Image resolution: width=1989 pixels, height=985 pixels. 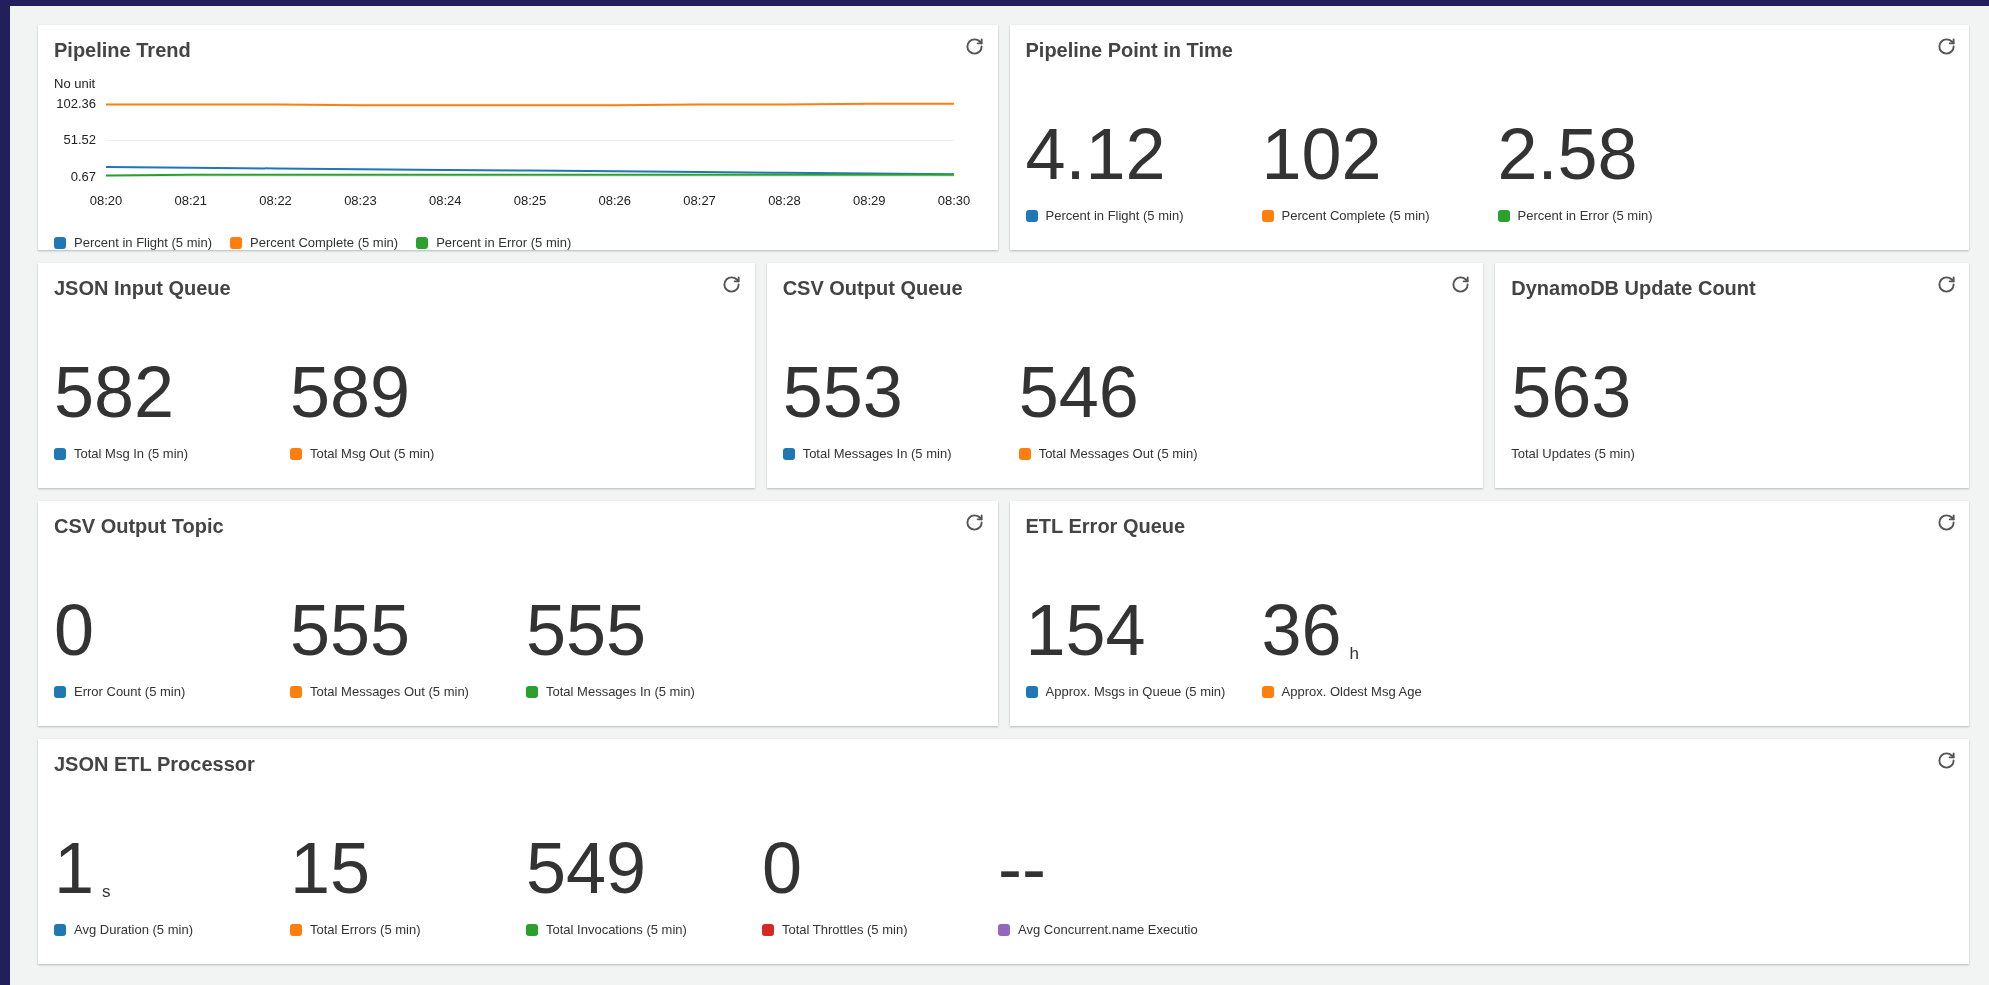 I want to click on x-tick-label: 08:23, so click(x=360, y=200).